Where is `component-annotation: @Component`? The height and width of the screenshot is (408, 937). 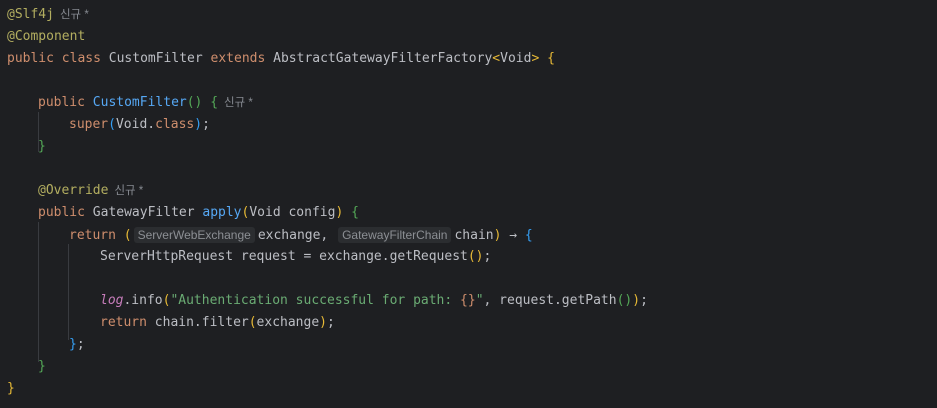
component-annotation: @Component is located at coordinates (46, 36).